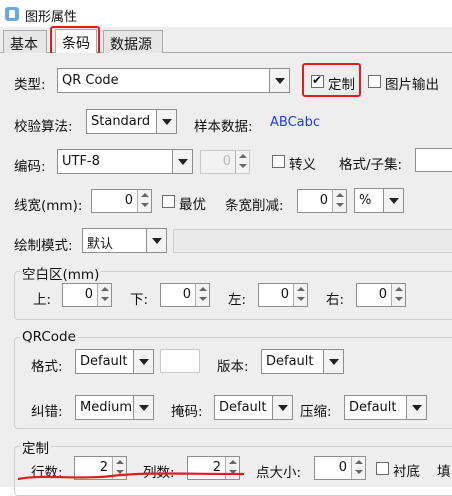  Describe the element at coordinates (295, 122) in the screenshot. I see `sample-data-value: ABCabc` at that location.